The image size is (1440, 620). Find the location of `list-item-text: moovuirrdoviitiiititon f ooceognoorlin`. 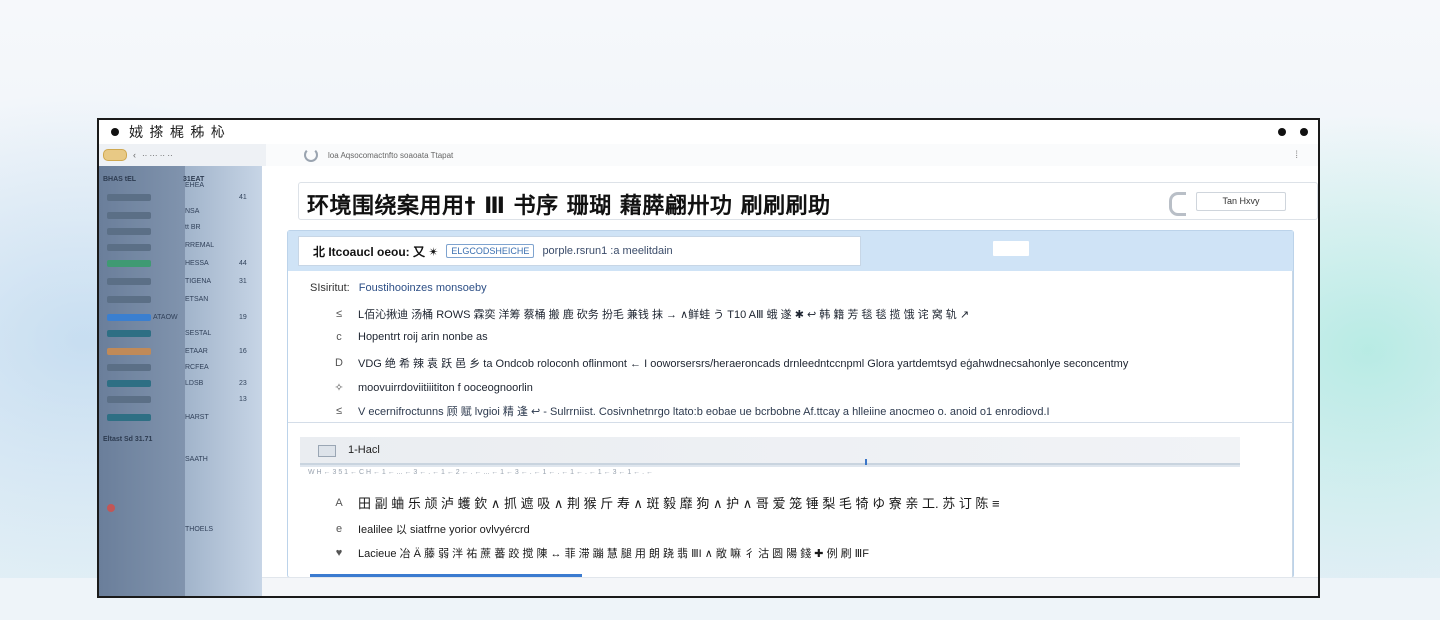

list-item-text: moovuirrdoviitiiititon f ooceognoorlin is located at coordinates (445, 387).